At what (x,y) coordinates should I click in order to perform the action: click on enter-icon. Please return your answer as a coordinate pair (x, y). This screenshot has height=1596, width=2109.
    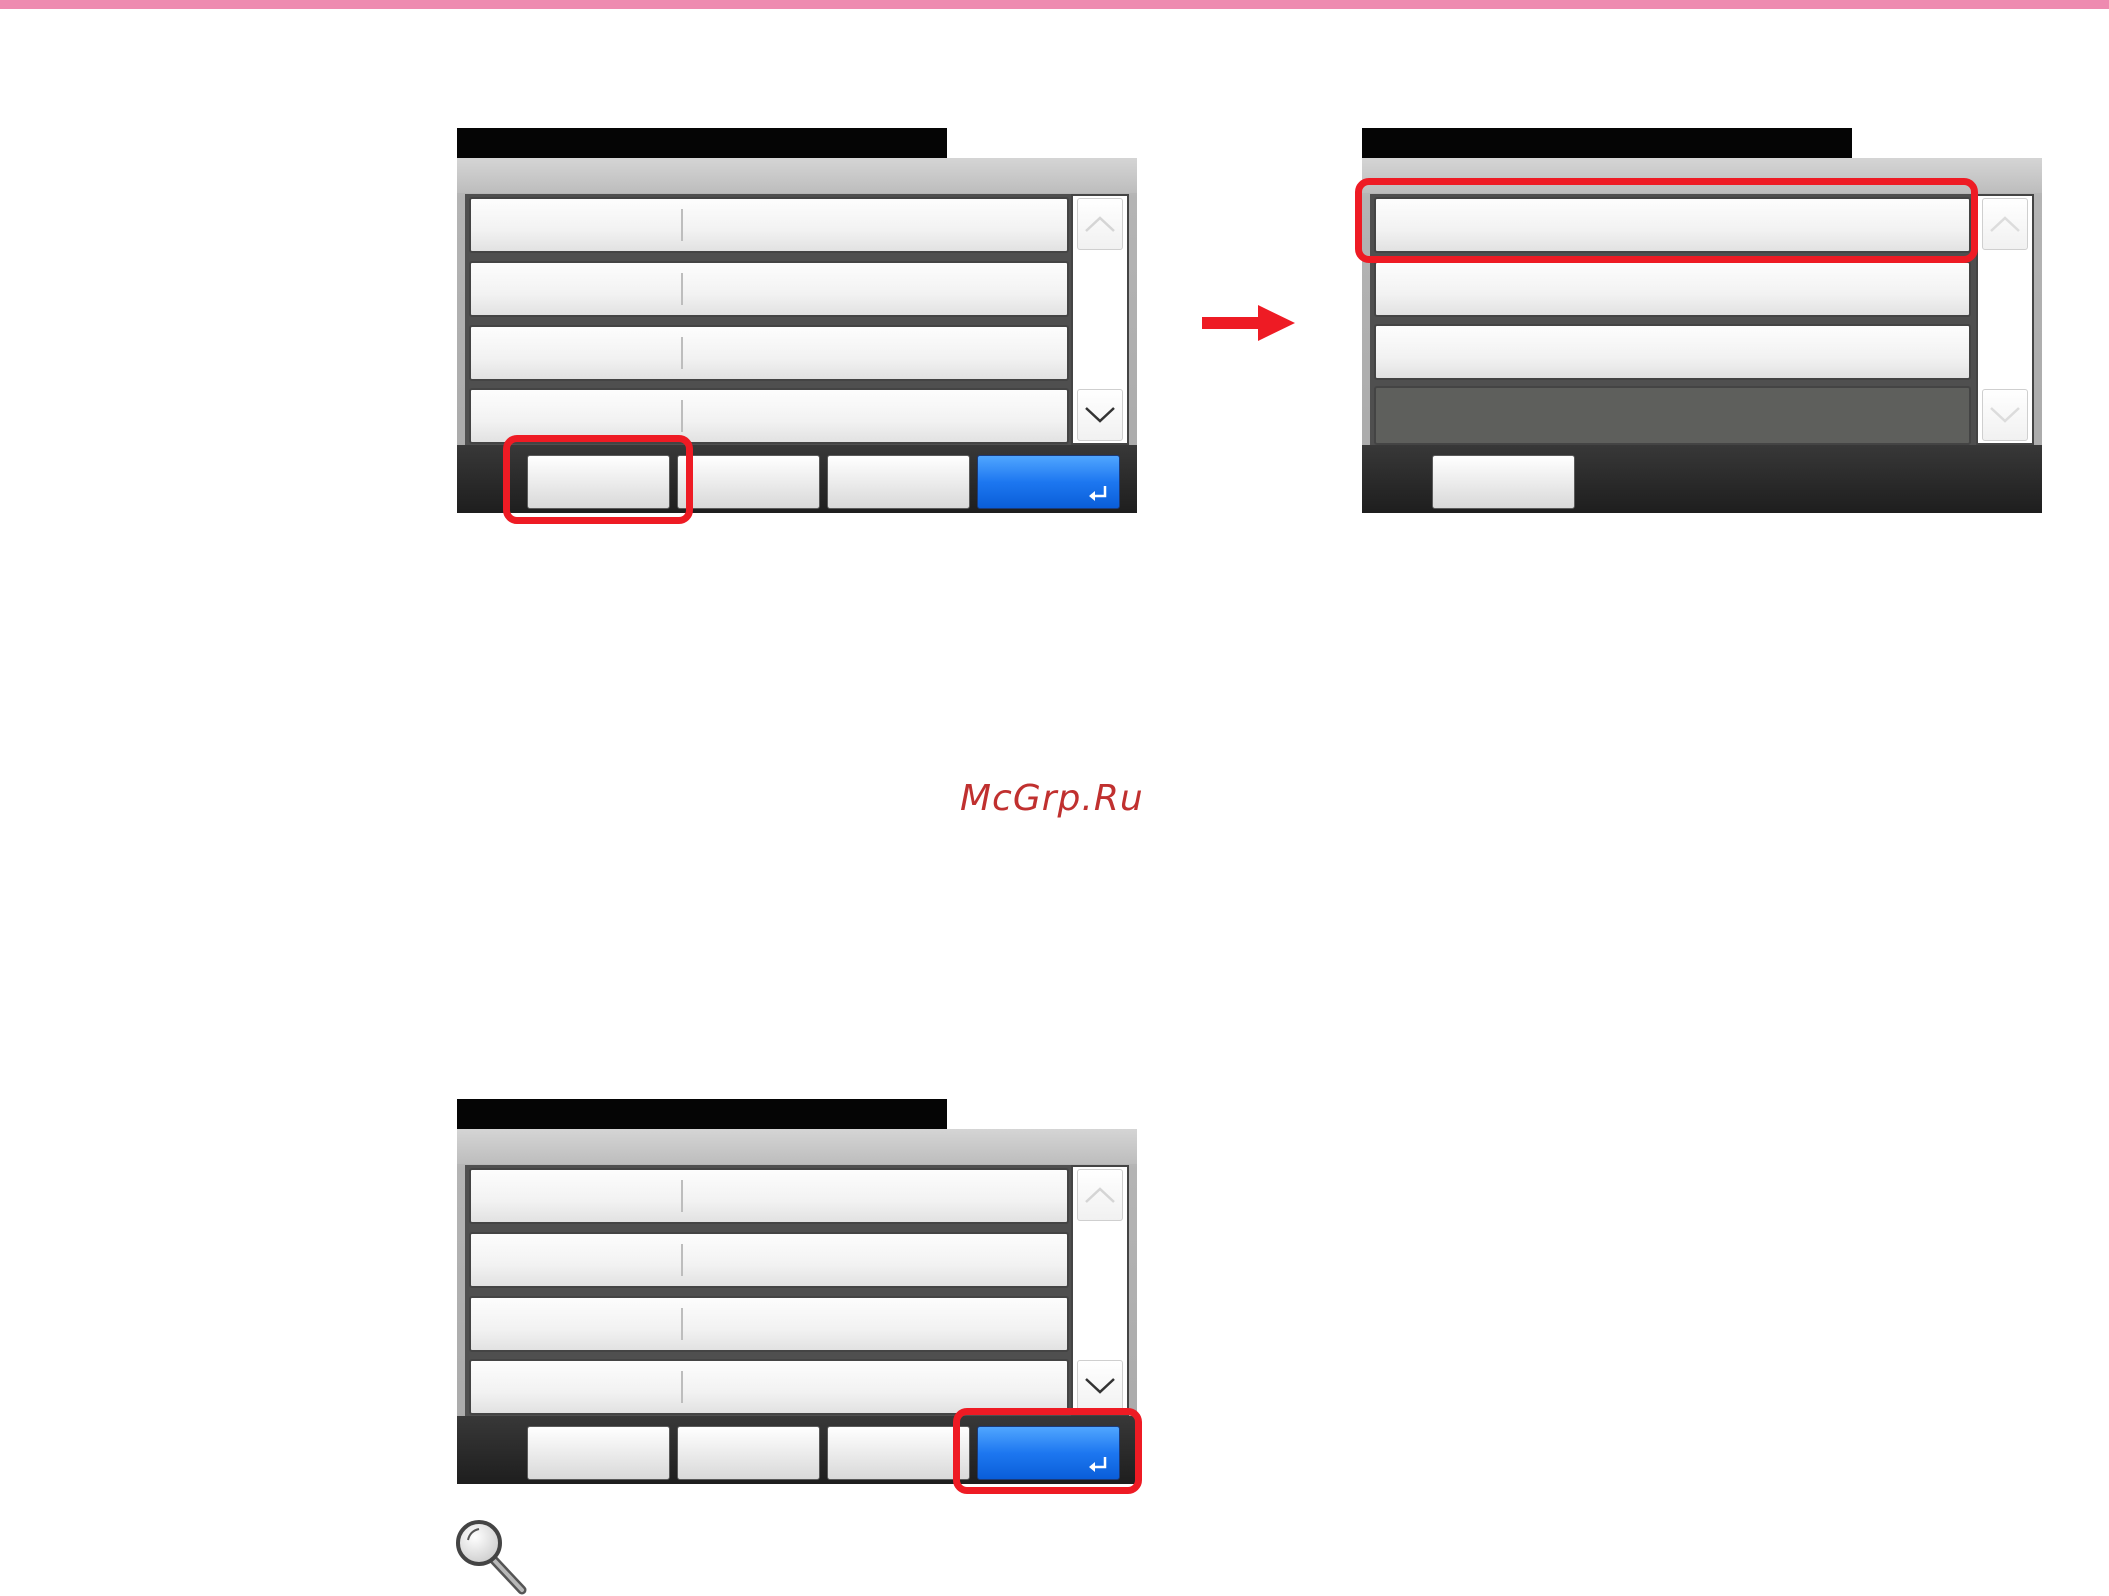
    Looking at the image, I should click on (1098, 493).